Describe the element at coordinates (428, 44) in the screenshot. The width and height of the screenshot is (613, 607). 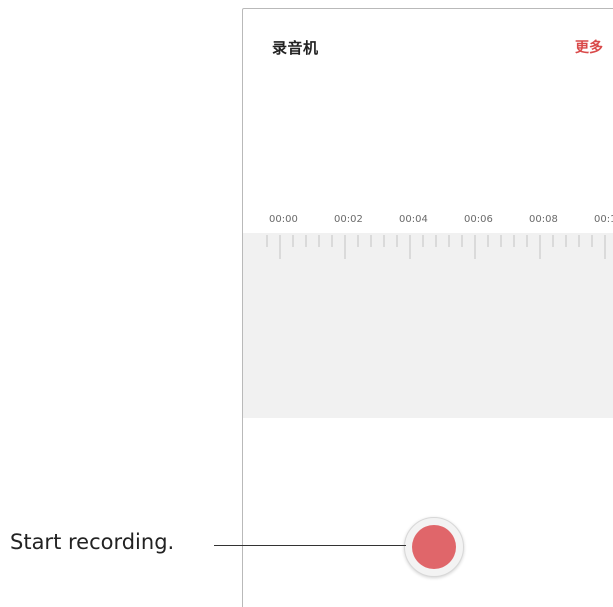
I see `app-header: 录音机 更多` at that location.